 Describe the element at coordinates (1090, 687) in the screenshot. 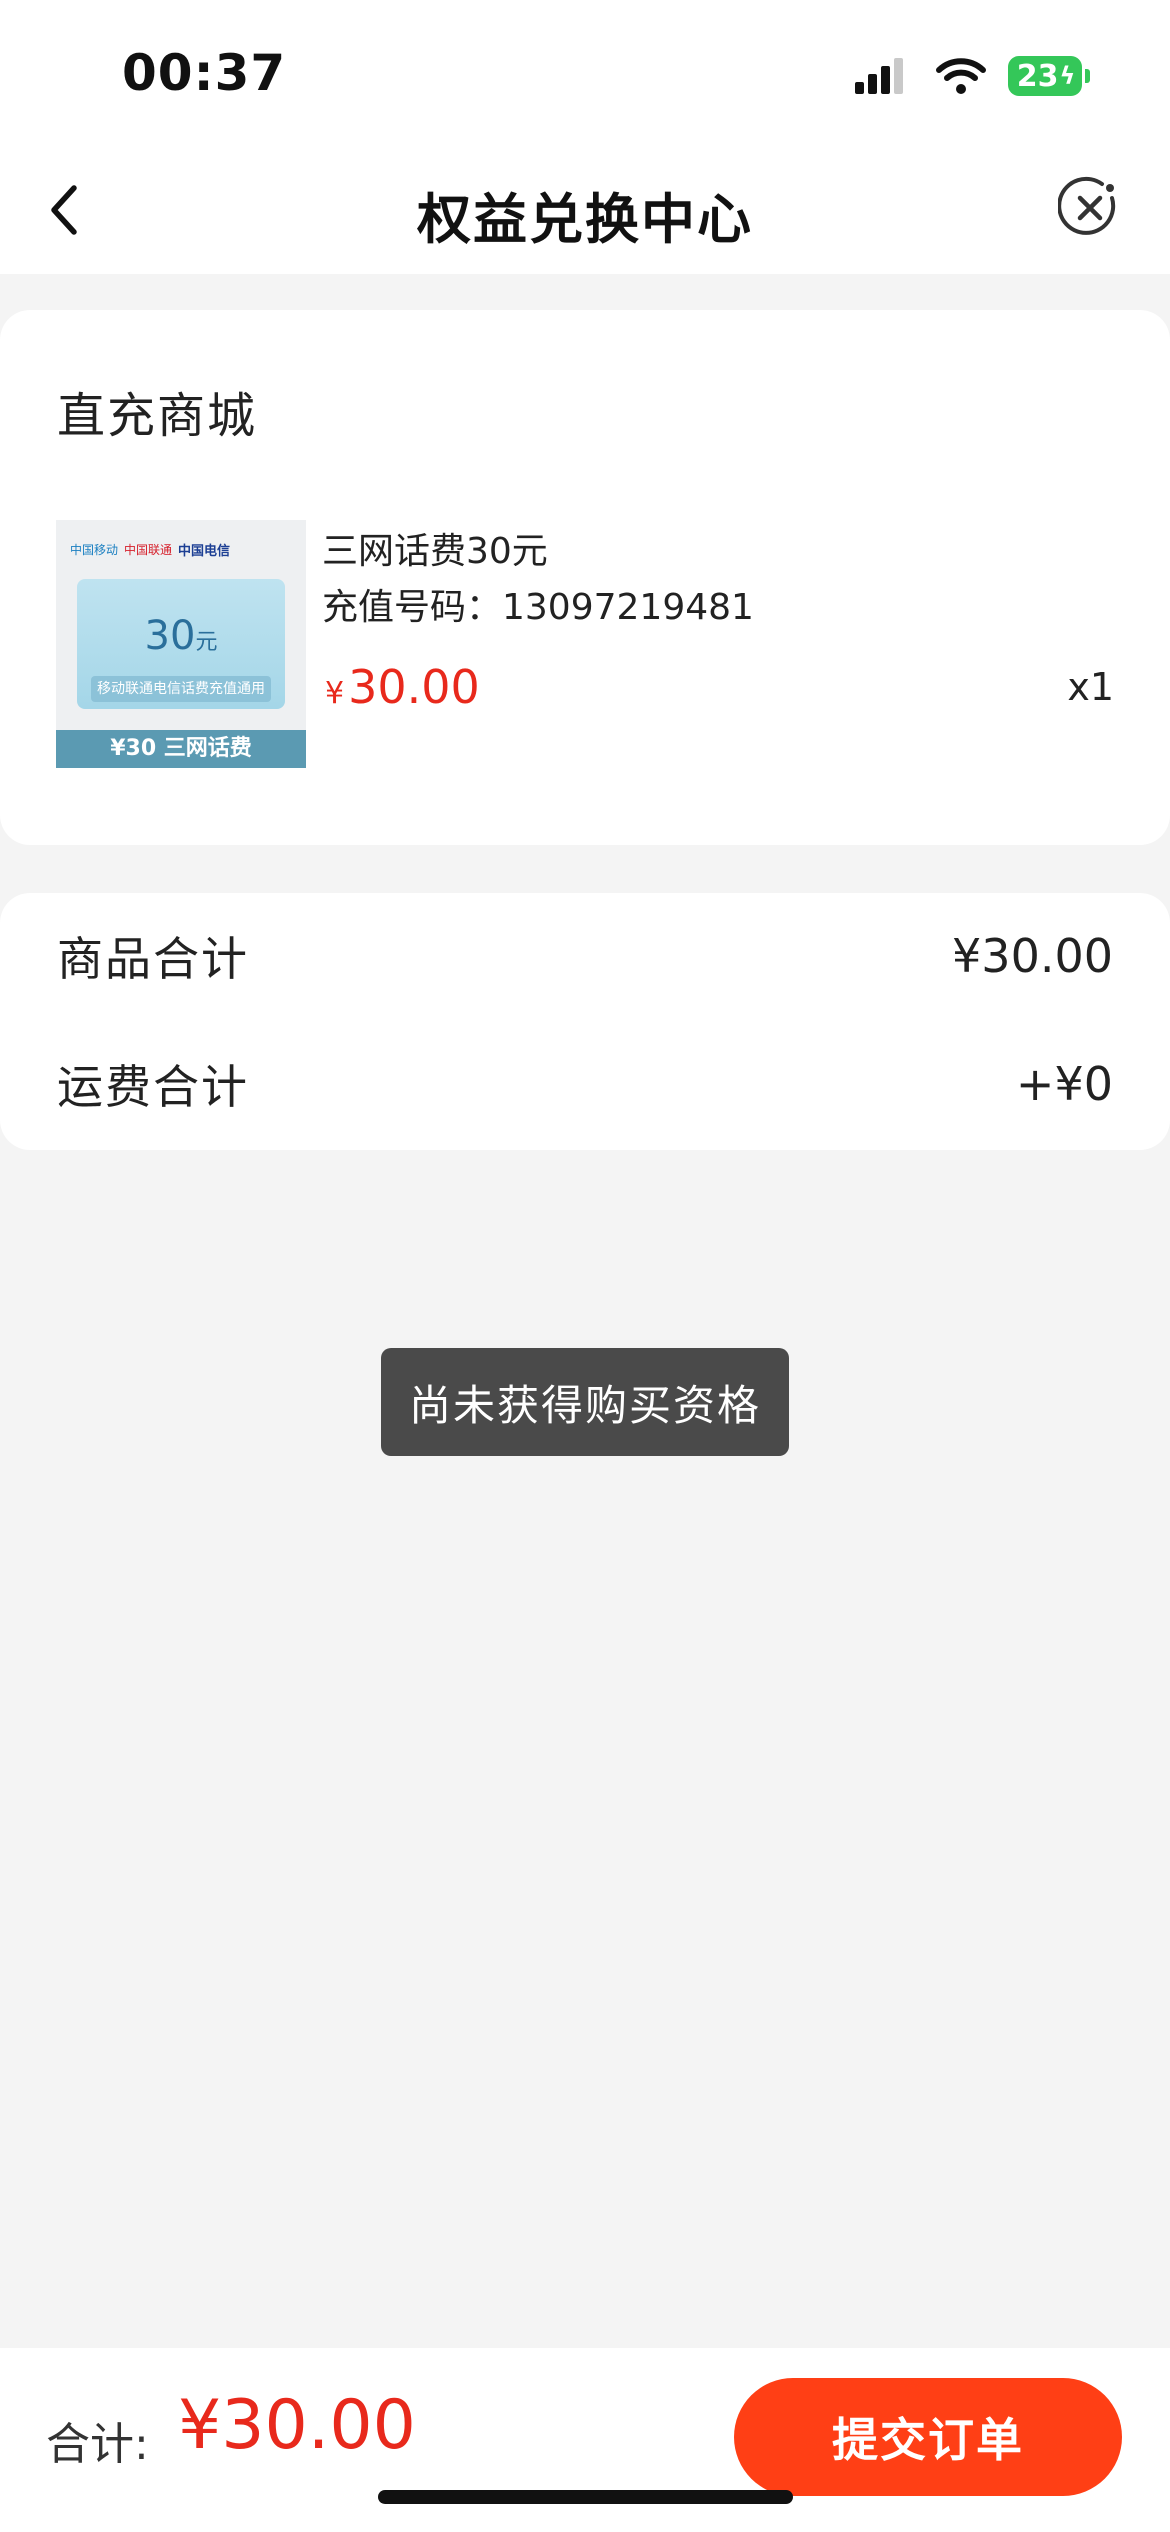

I see `product-quantity: x1` at that location.